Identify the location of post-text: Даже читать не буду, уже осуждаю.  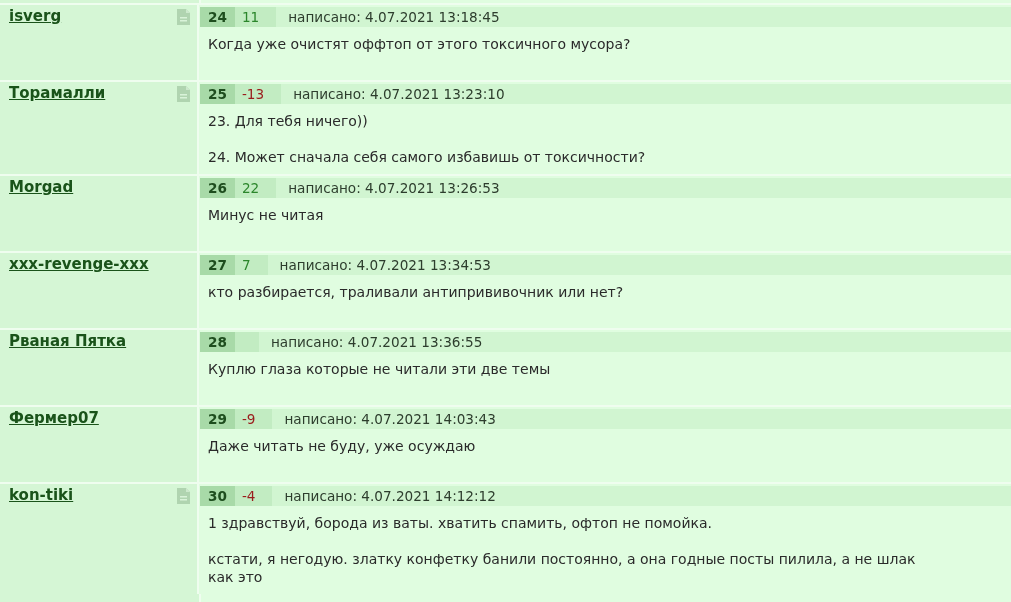
(342, 446).